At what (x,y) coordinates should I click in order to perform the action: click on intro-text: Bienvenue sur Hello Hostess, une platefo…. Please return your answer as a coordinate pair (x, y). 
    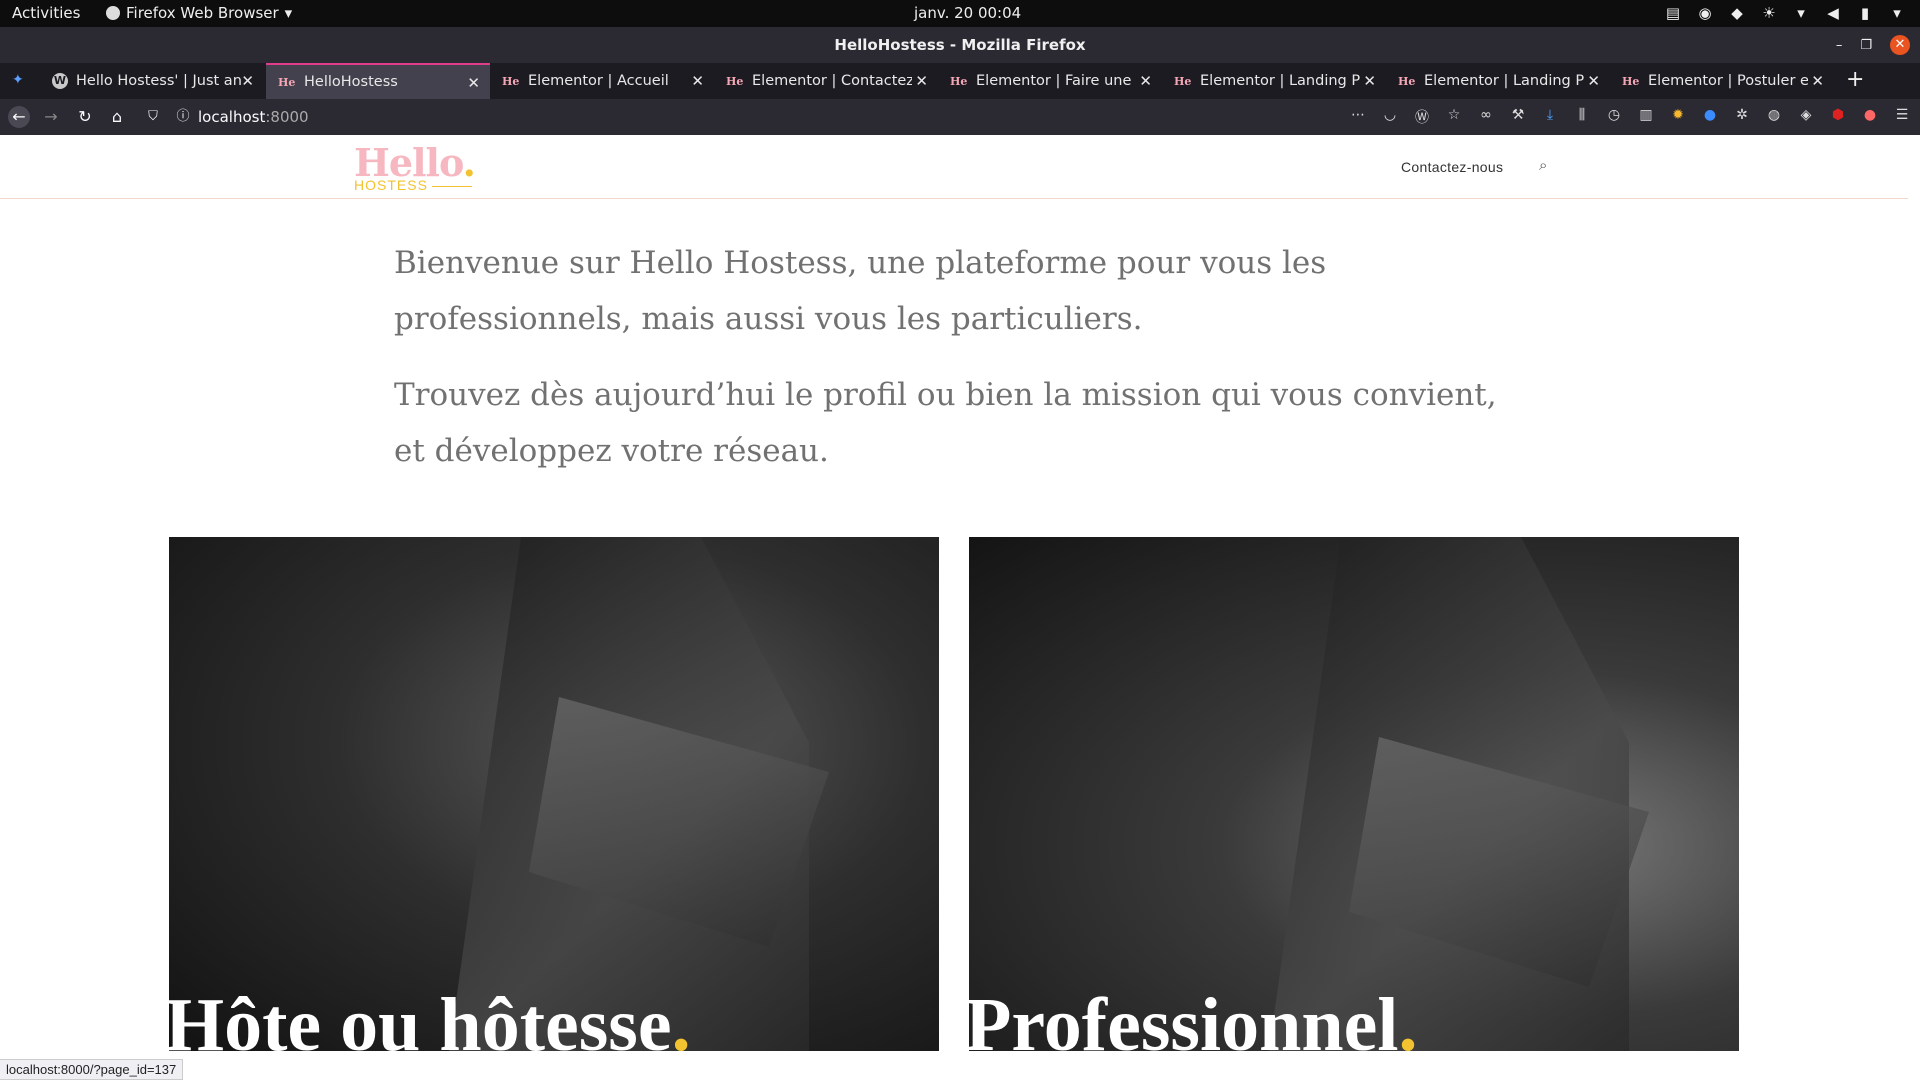
    Looking at the image, I should click on (959, 367).